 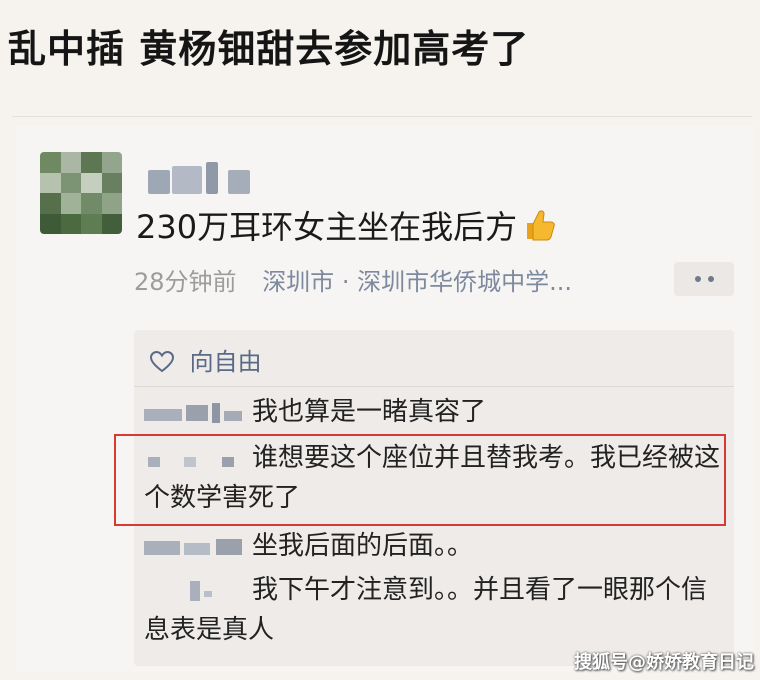 I want to click on more-options-button, so click(x=704, y=279).